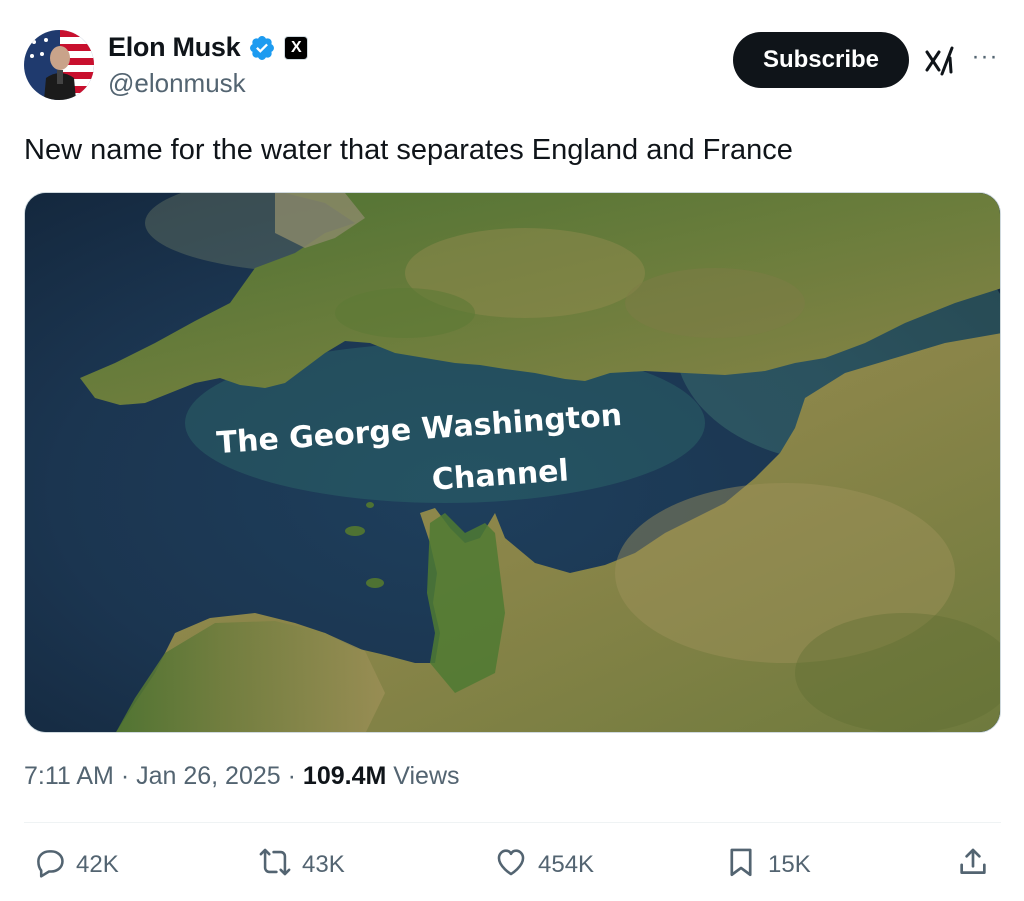  What do you see at coordinates (208, 776) in the screenshot?
I see `tweet-date: Jan 26, 2025` at bounding box center [208, 776].